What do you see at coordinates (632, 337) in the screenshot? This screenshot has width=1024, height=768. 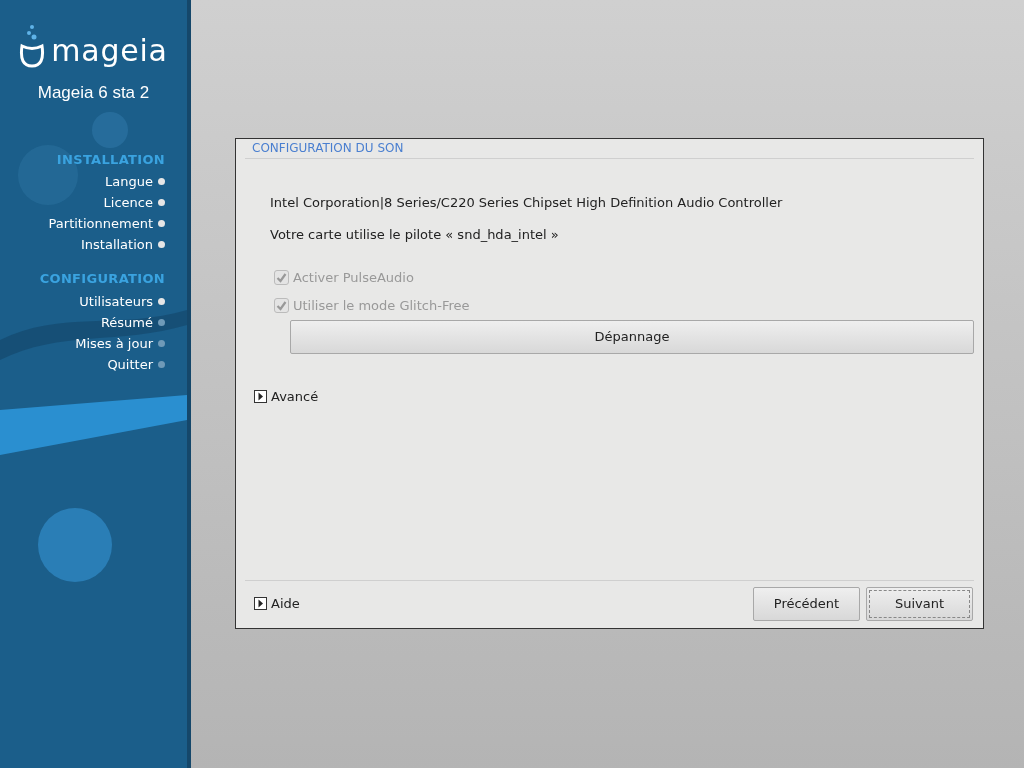 I see `troubleshoot-button: Dépannage` at bounding box center [632, 337].